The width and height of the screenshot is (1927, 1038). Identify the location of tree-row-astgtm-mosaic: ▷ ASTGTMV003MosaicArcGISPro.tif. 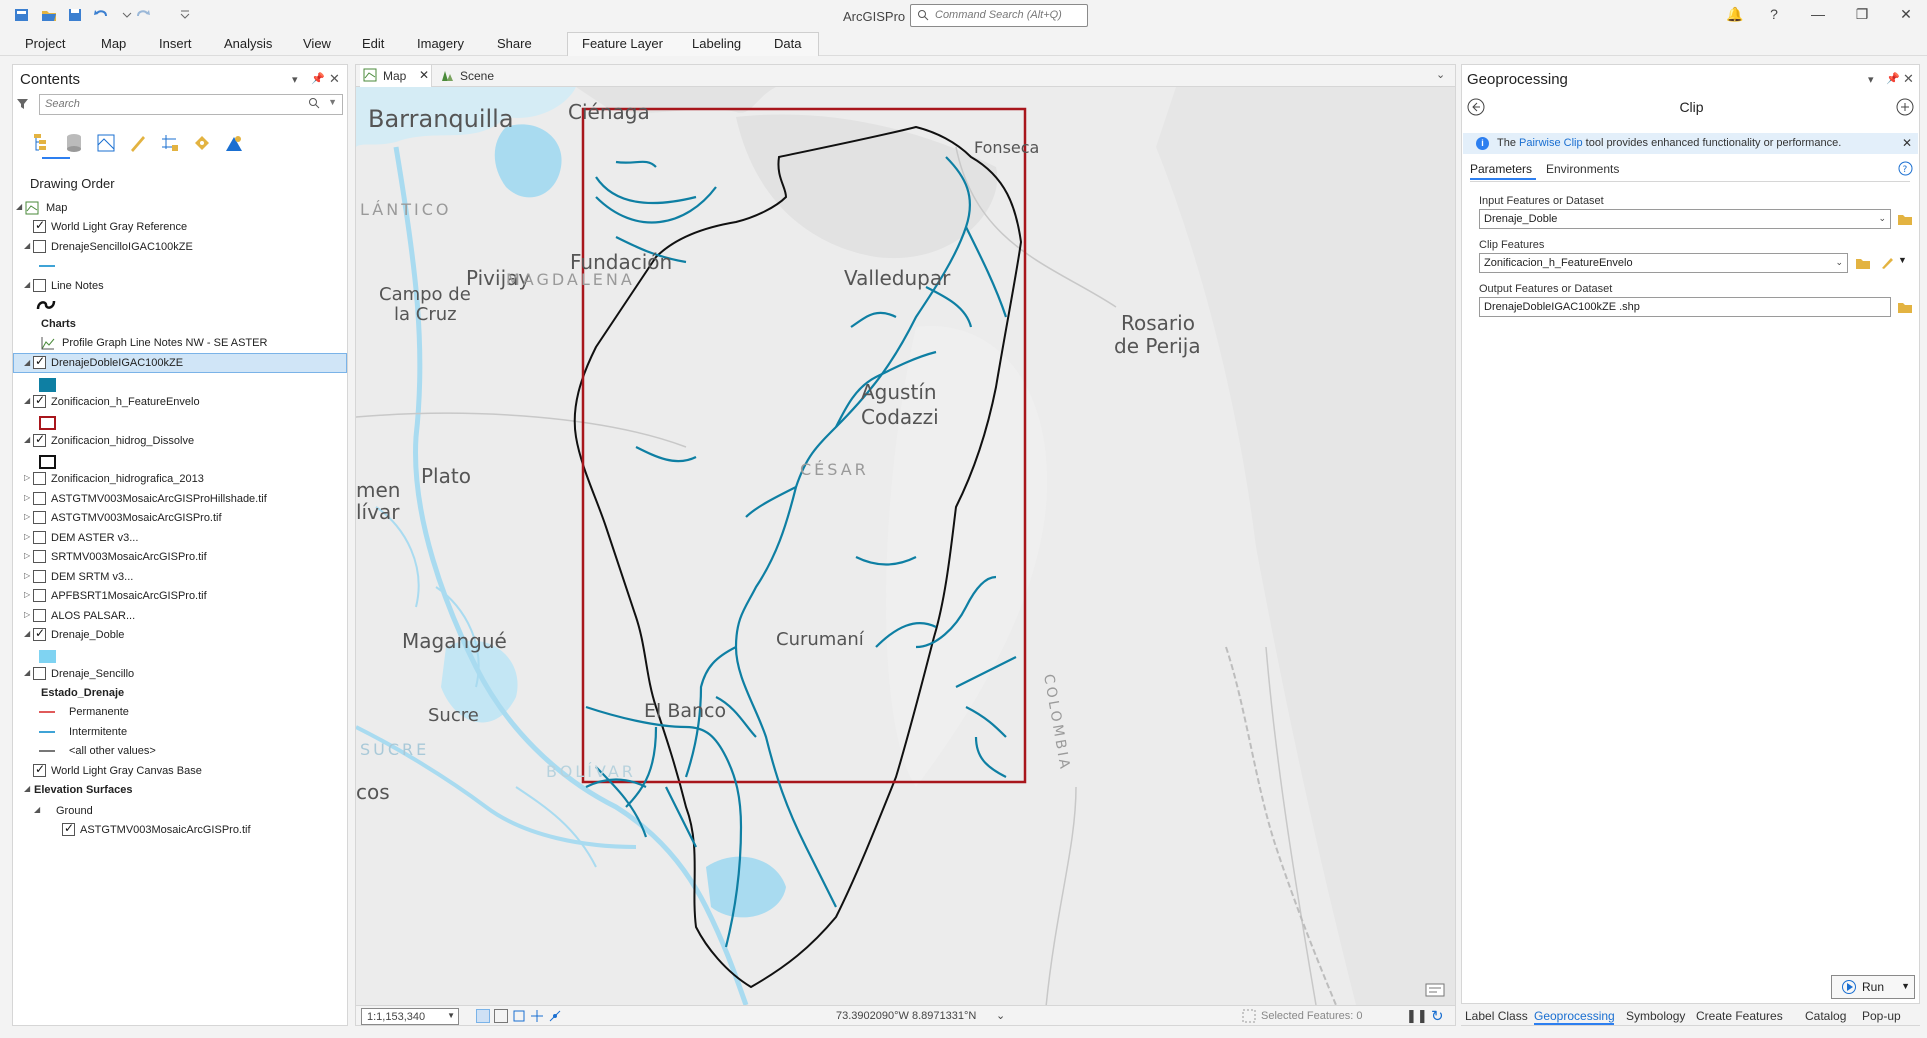
(180, 518).